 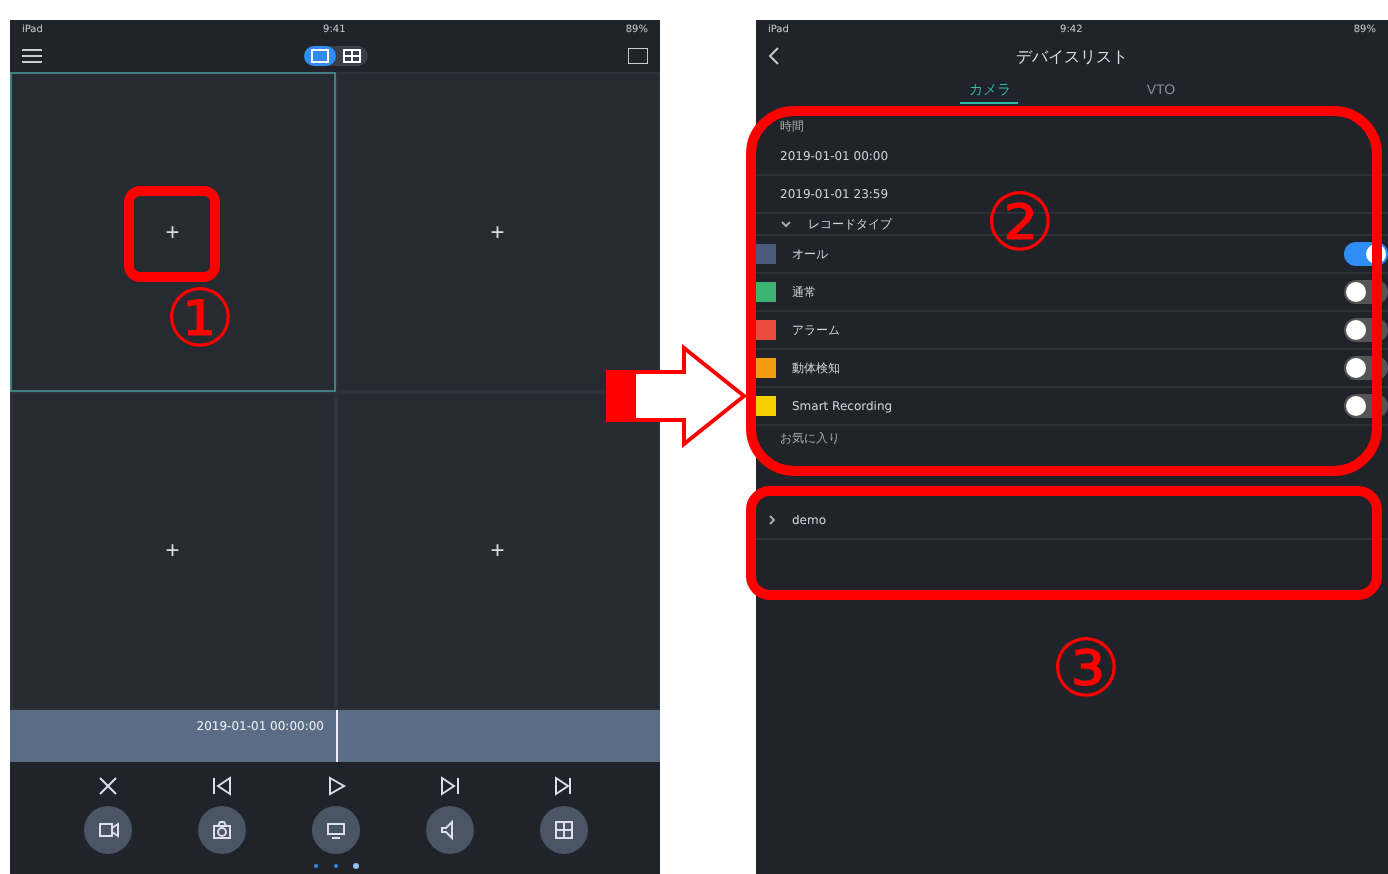 I want to click on stream-icon, so click(x=335, y=830).